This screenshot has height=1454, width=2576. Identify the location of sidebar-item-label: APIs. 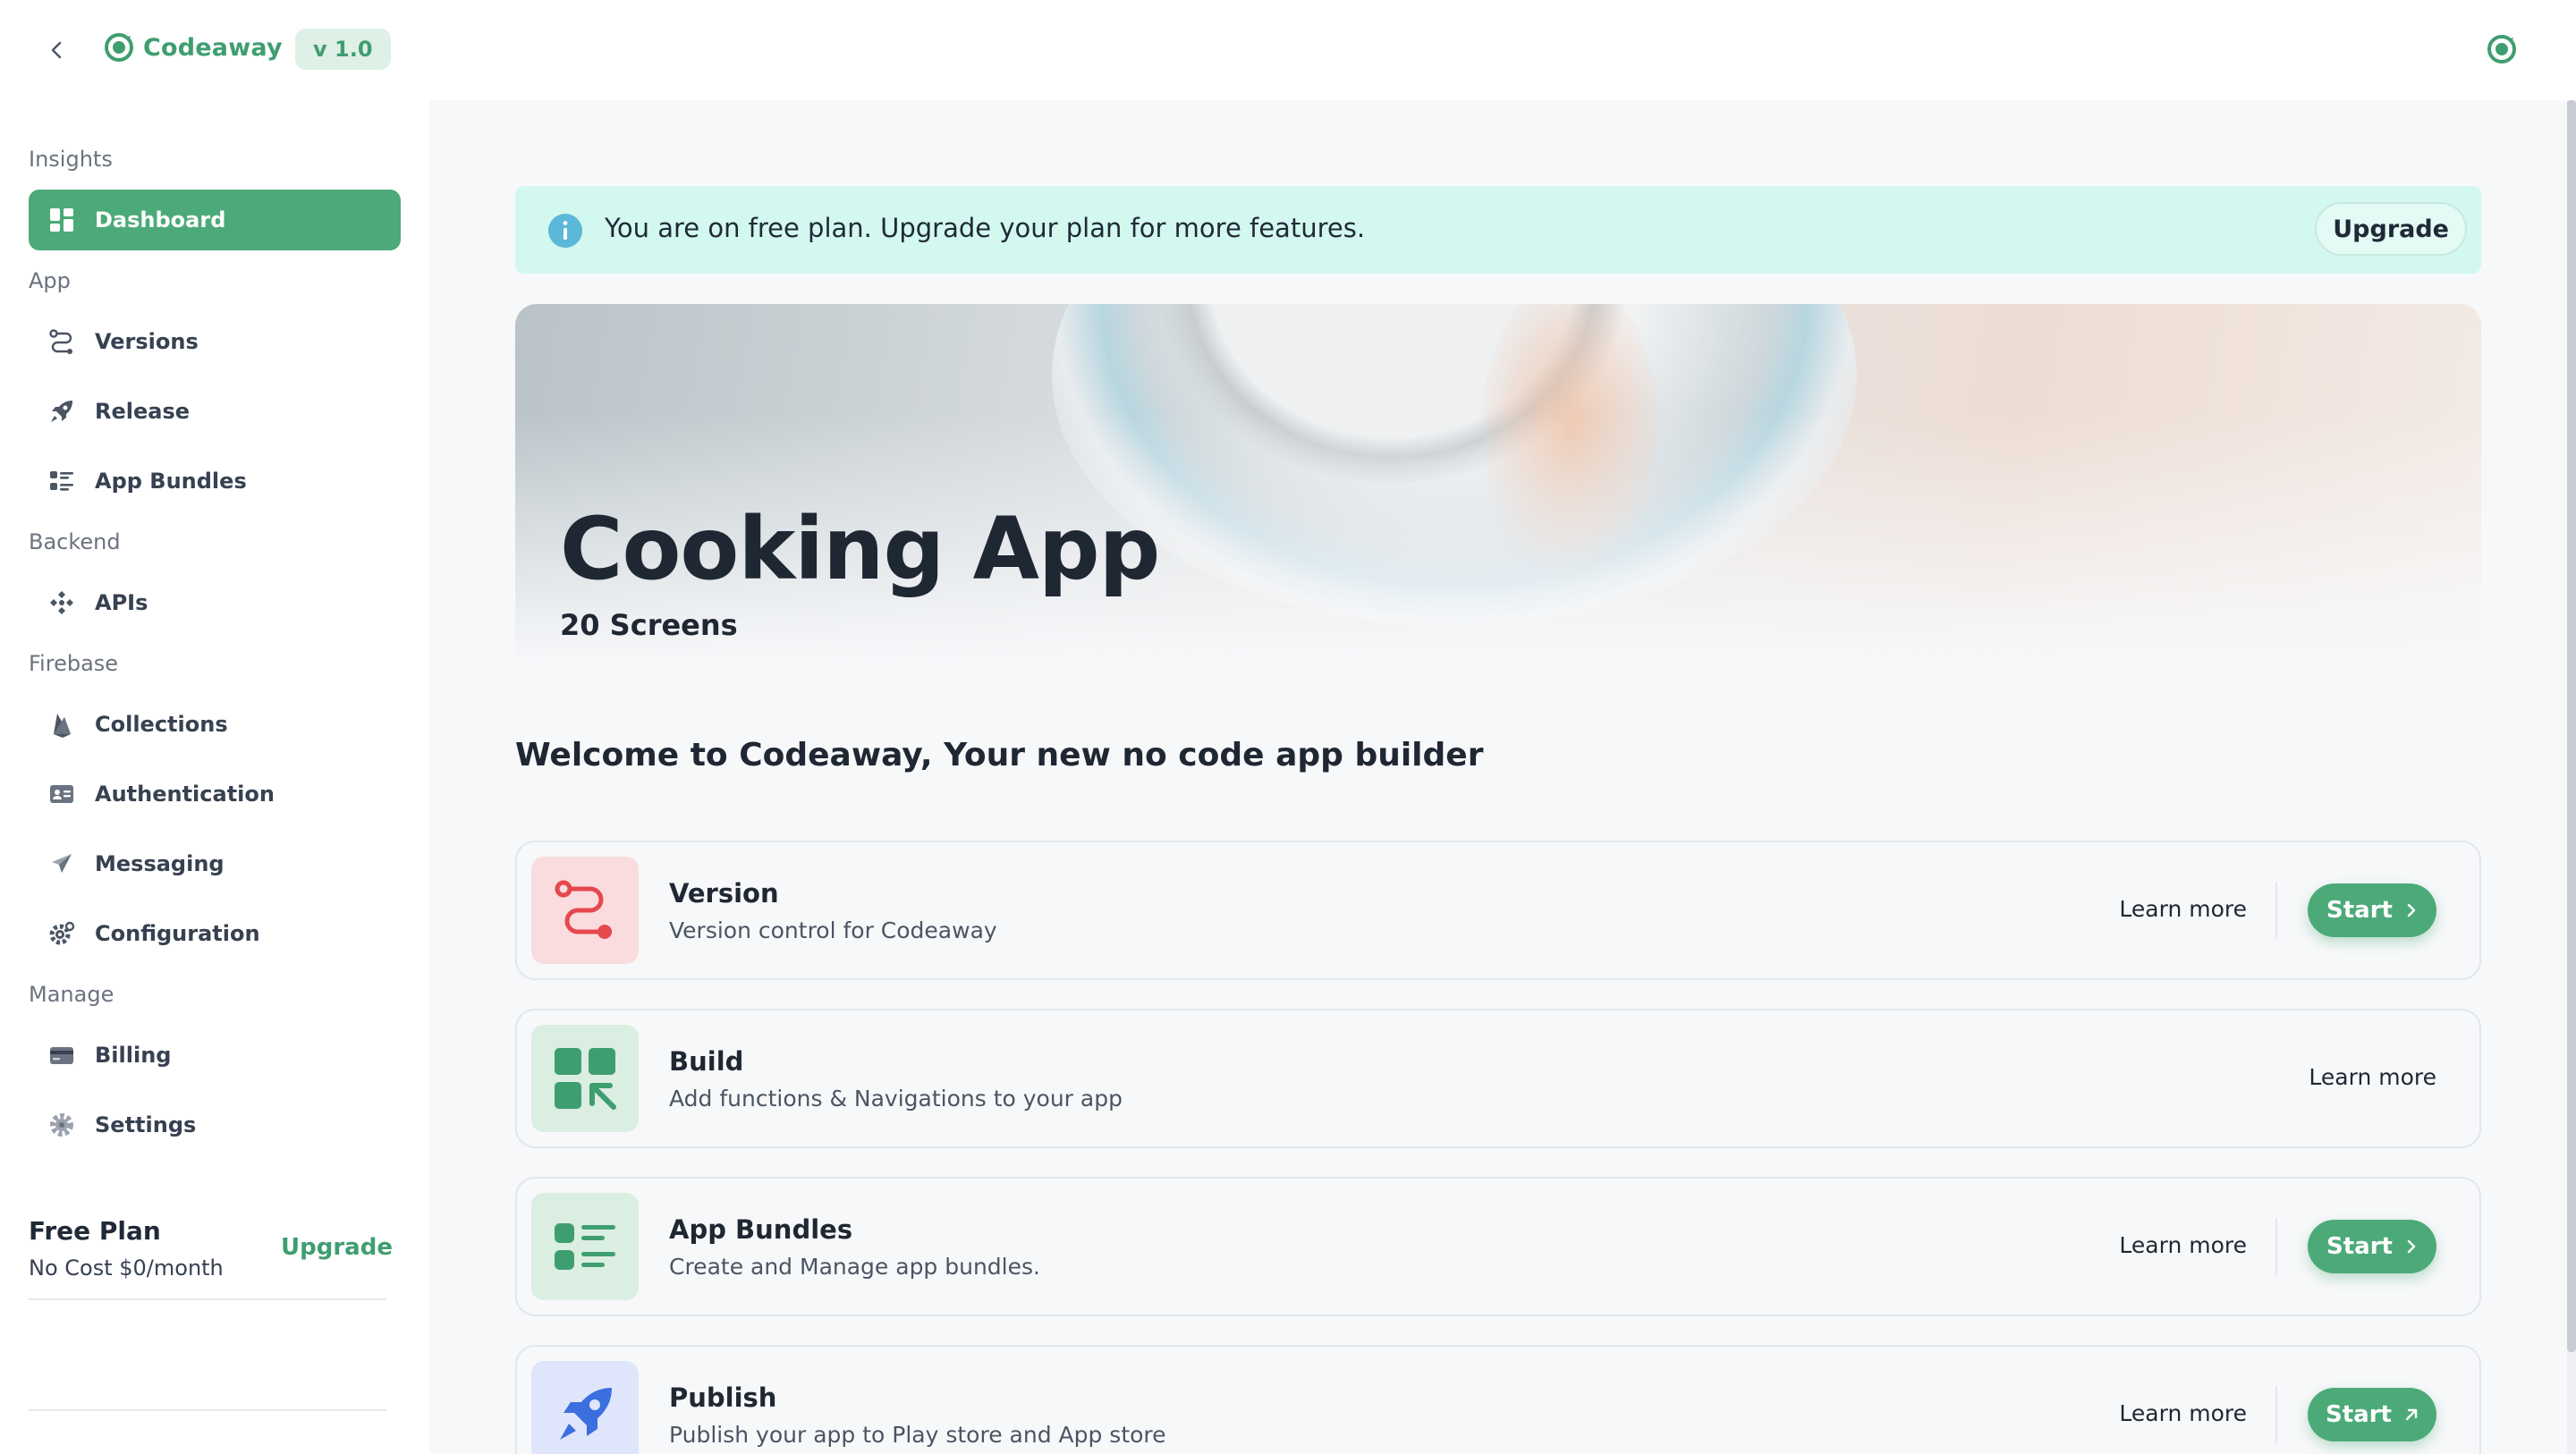
(121, 603).